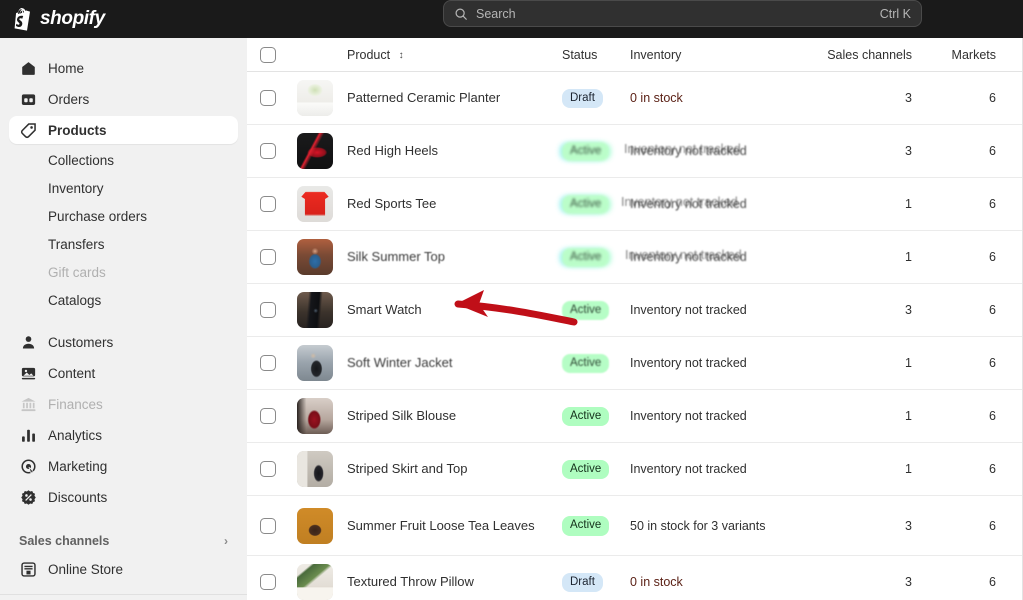  I want to click on row-product-name-cell: Textured Throw Pillow, so click(454, 582).